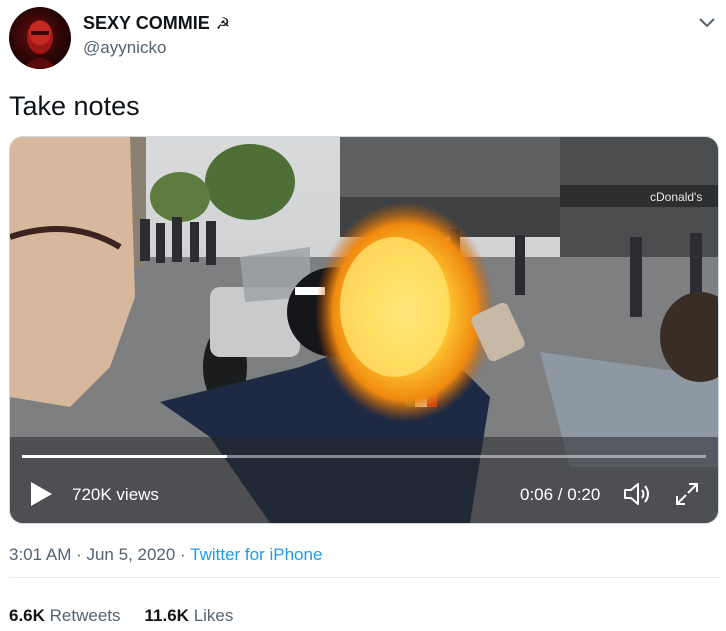  Describe the element at coordinates (99, 554) in the screenshot. I see `tweet-timestamp: 3:01 AM · Jun 5, 2020 ·` at that location.